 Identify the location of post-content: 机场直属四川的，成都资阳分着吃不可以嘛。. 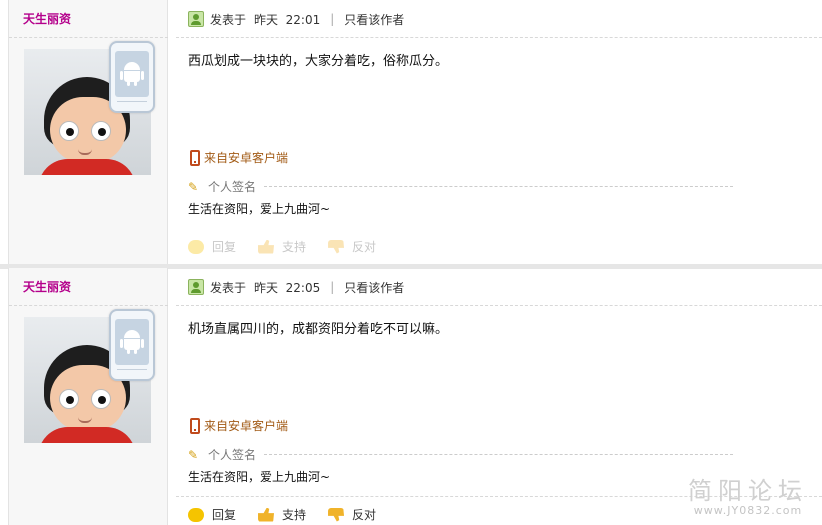
(318, 329).